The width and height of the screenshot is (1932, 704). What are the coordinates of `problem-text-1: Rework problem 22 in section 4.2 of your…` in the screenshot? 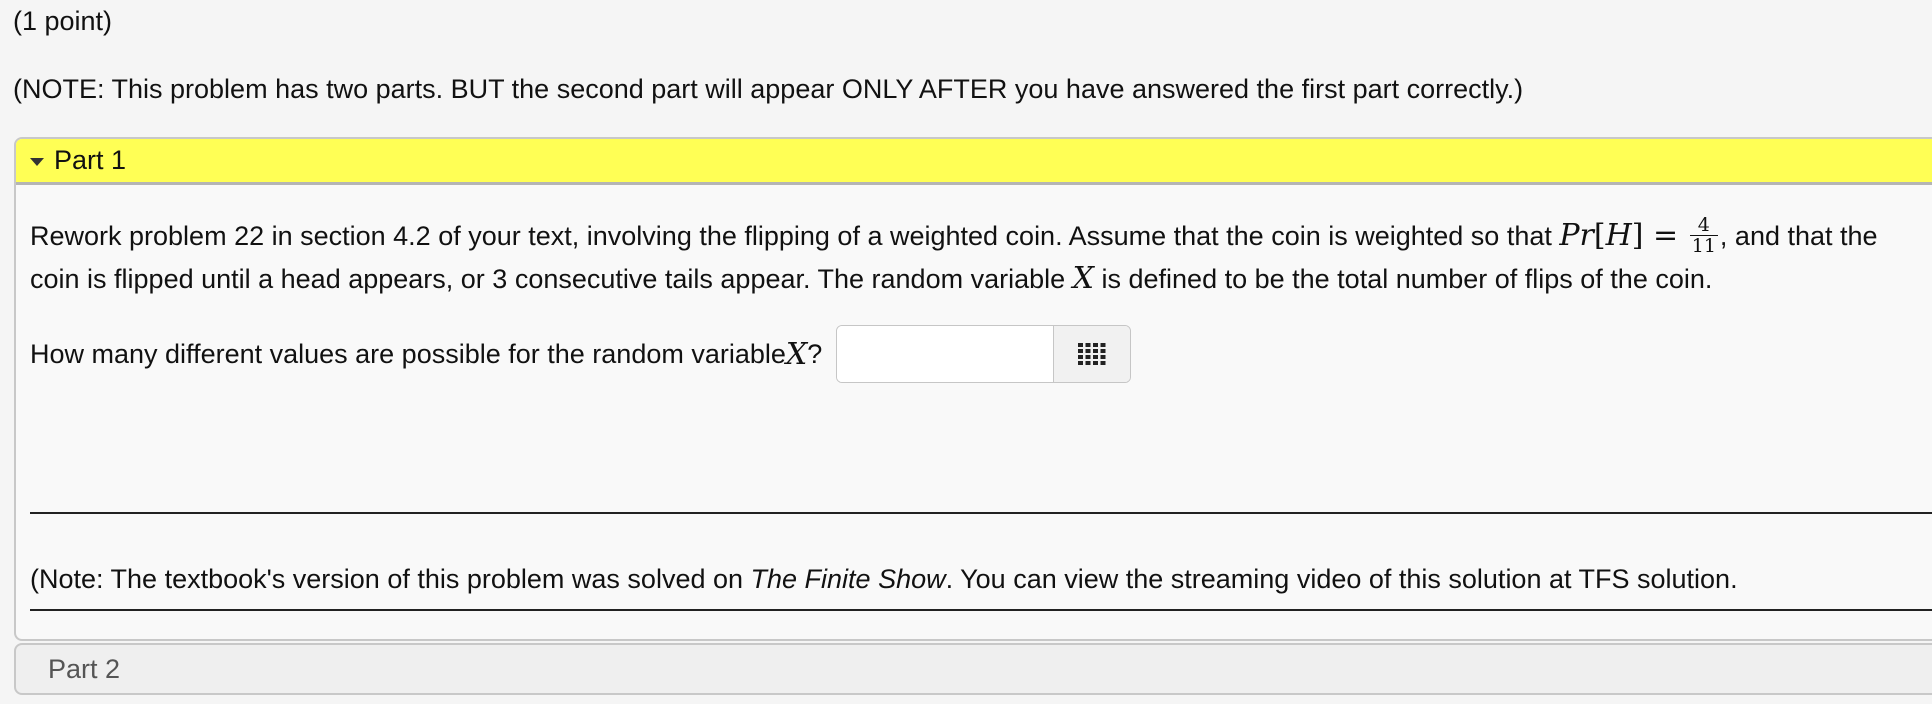 It's located at (795, 236).